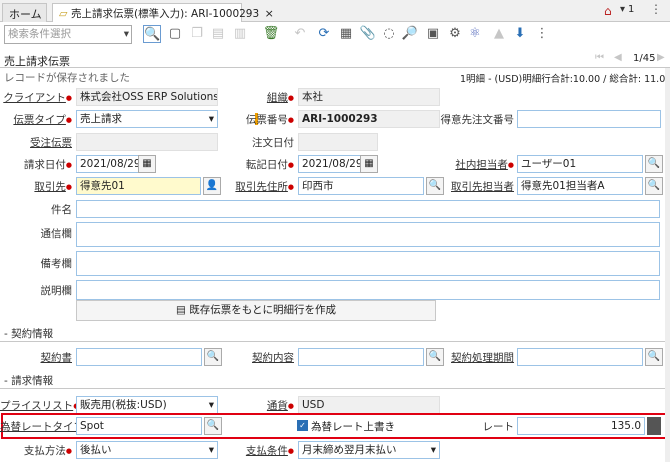  What do you see at coordinates (147, 142) in the screenshot?
I see `order-field` at bounding box center [147, 142].